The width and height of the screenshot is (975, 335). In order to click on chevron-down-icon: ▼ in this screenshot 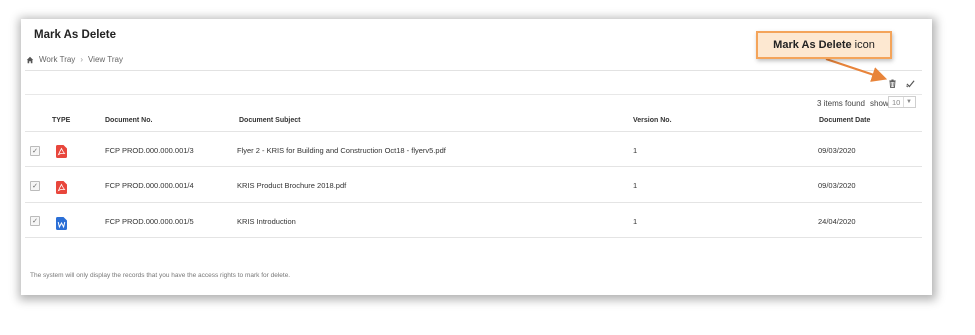, I will do `click(909, 102)`.